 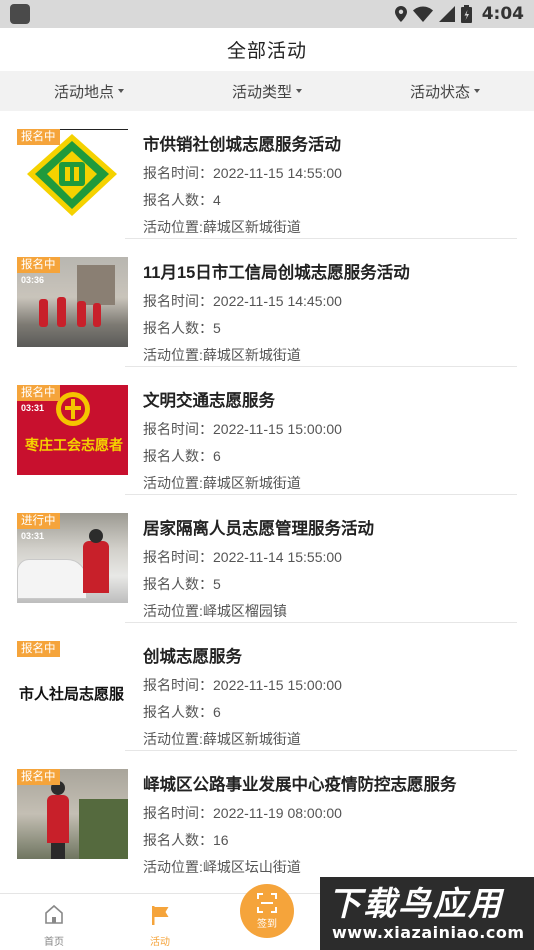 I want to click on signin-label: 签到, so click(x=267, y=924).